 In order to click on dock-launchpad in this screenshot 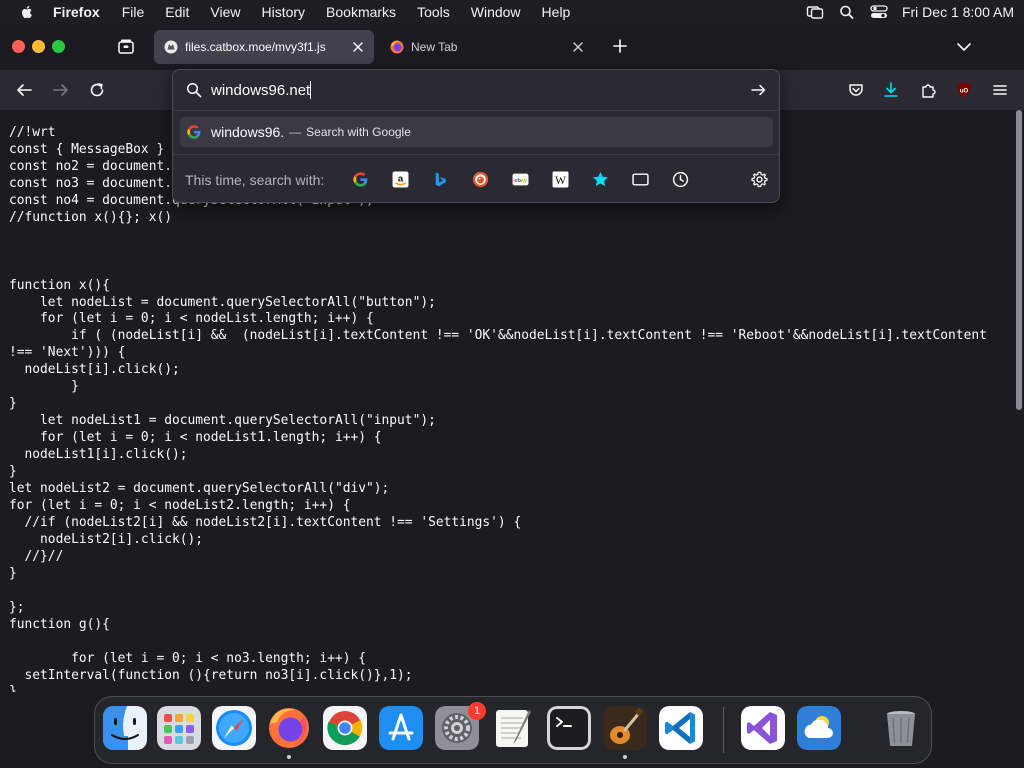, I will do `click(179, 728)`.